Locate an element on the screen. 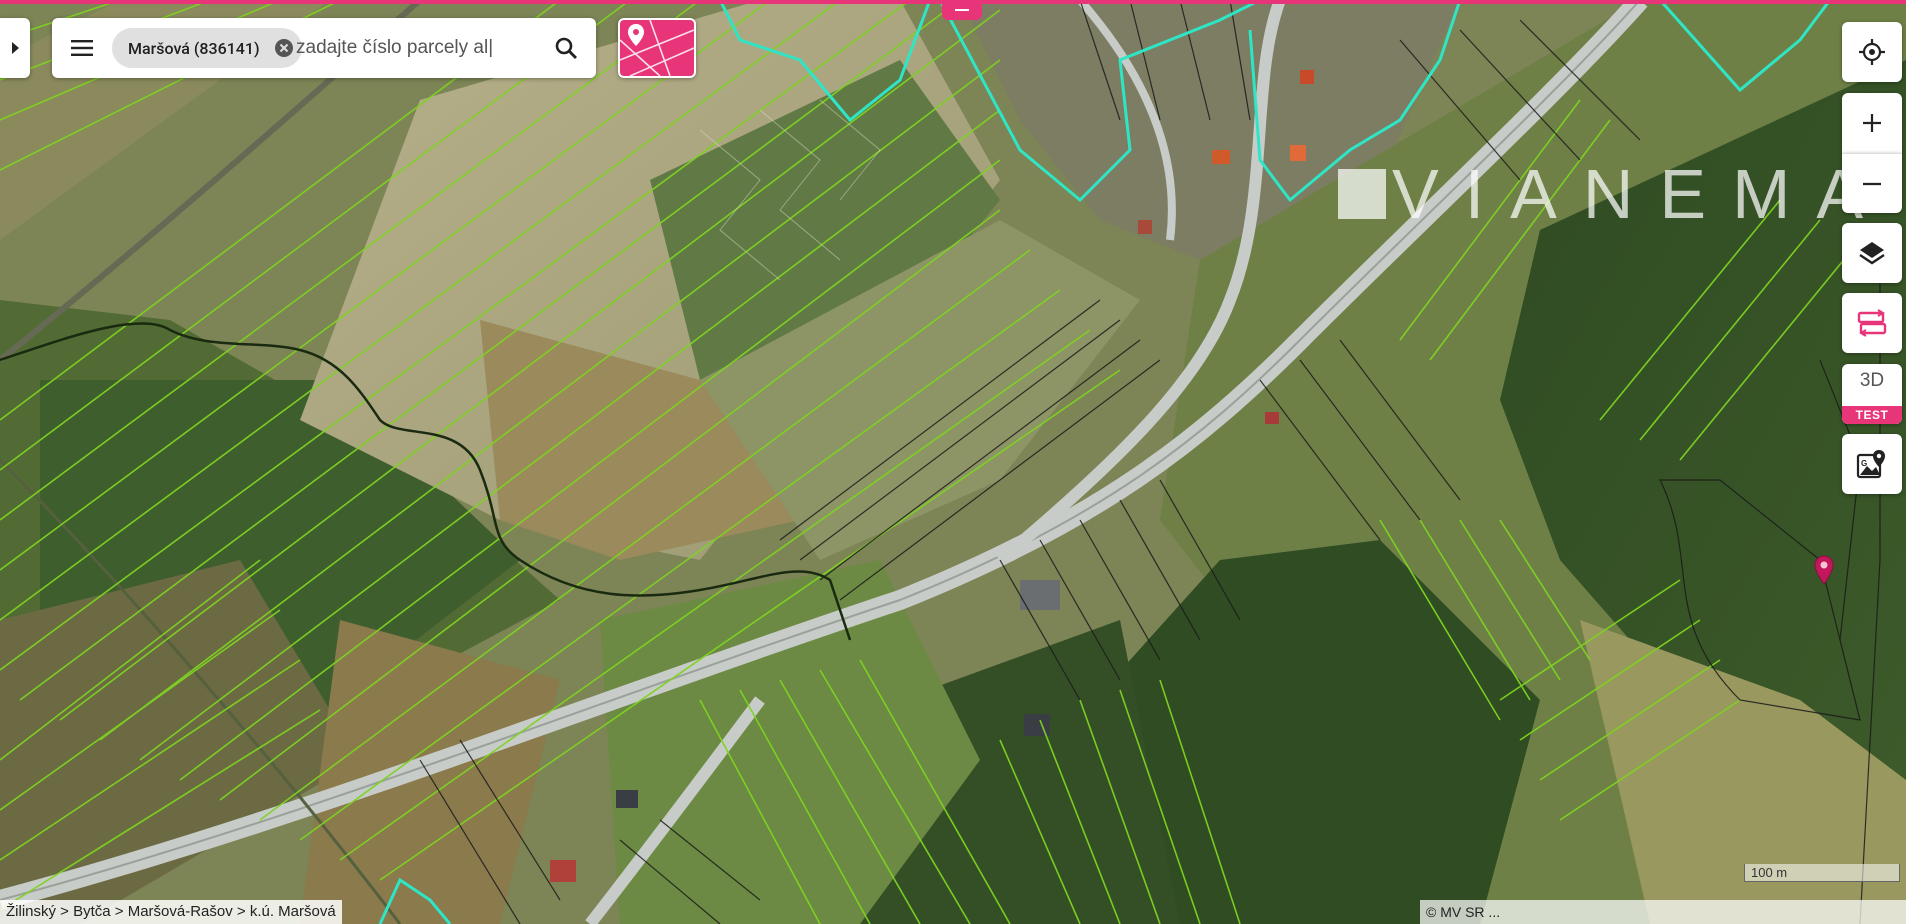  crosshair-locate-icon is located at coordinates (1872, 52).